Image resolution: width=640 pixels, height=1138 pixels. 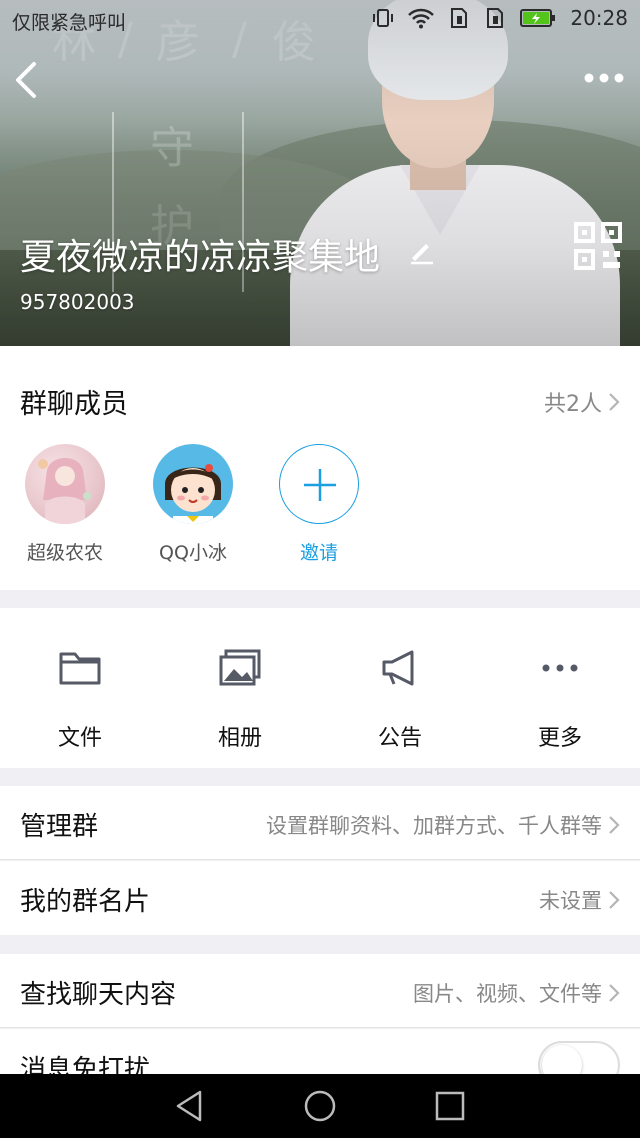 I want to click on clock: 20:28, so click(x=599, y=18).